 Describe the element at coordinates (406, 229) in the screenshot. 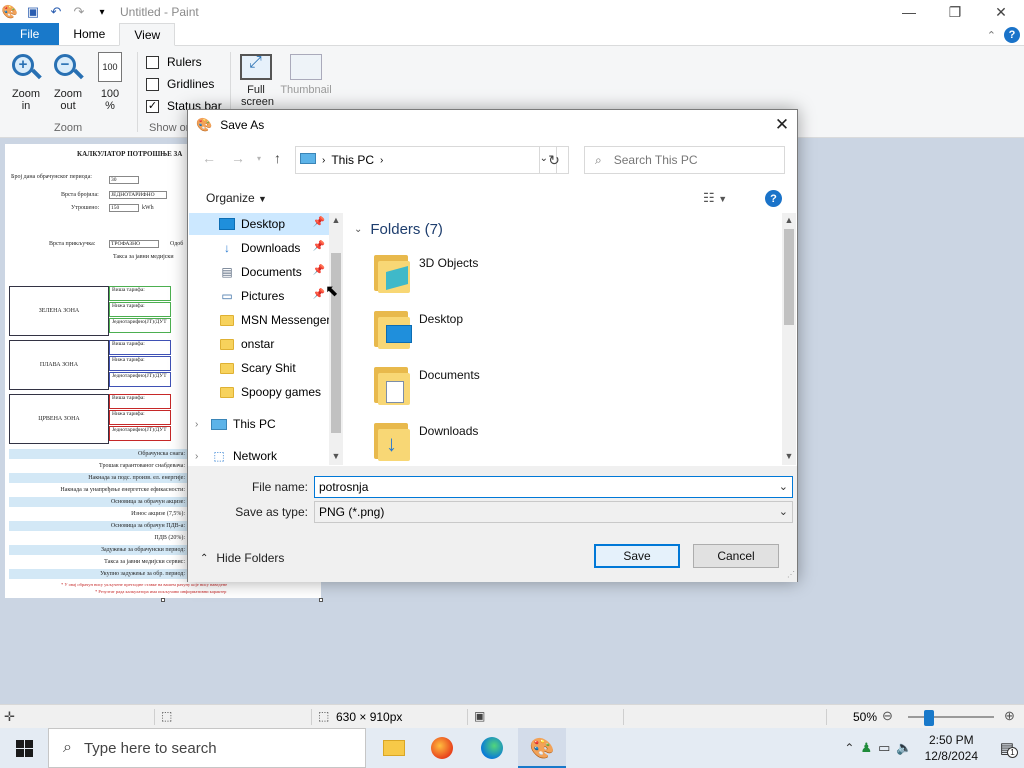

I see `folders-group-label: Folders (7)` at that location.